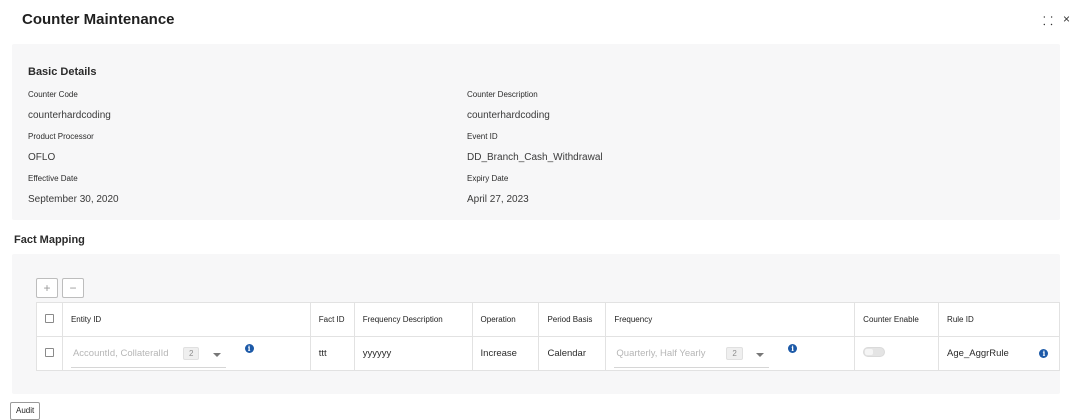 Image resolution: width=1072 pixels, height=420 pixels. I want to click on select-all-checkbox, so click(49, 318).